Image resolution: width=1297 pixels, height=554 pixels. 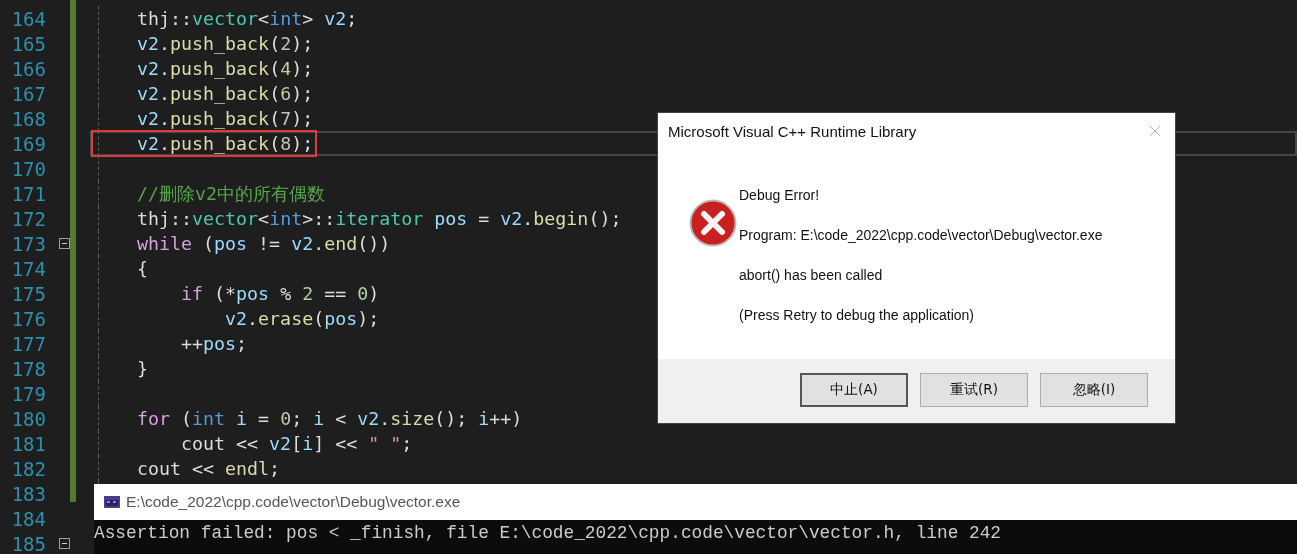 What do you see at coordinates (28, 368) in the screenshot?
I see `line-number: 178` at bounding box center [28, 368].